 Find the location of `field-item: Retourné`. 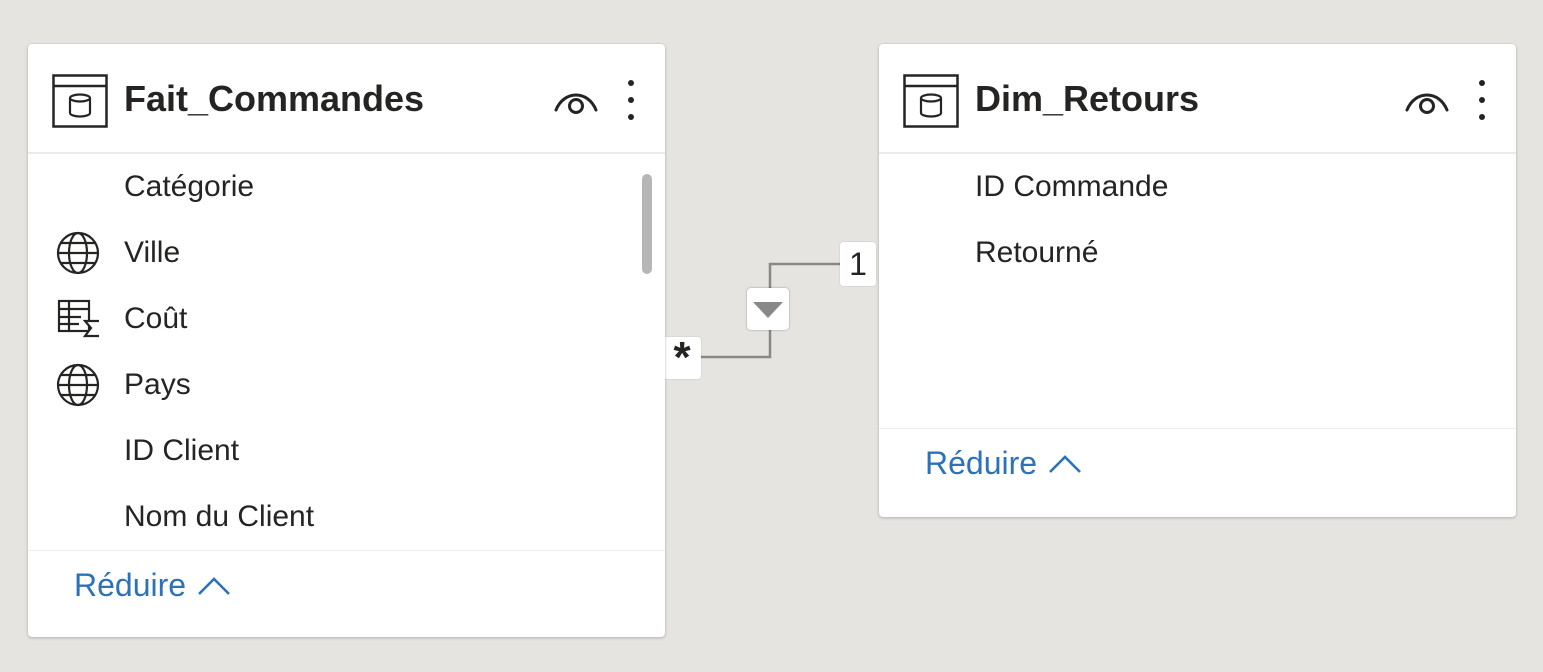

field-item: Retourné is located at coordinates (1197, 253).